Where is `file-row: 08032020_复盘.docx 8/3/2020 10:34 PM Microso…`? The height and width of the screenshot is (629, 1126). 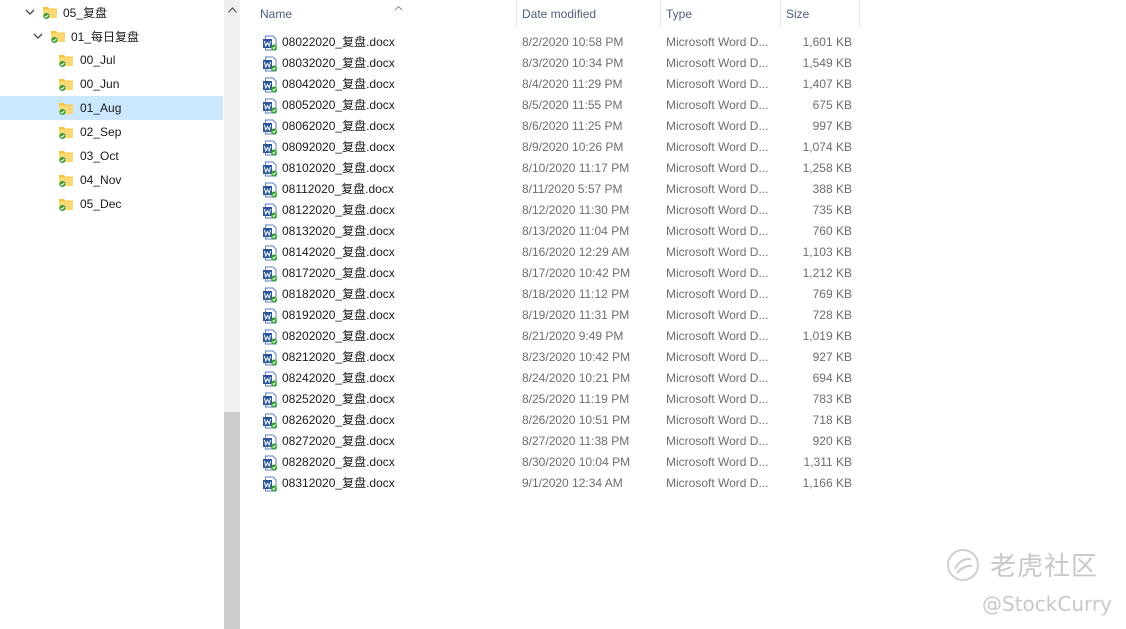
file-row: 08032020_复盘.docx 8/3/2020 10:34 PM Microso… is located at coordinates (557, 63).